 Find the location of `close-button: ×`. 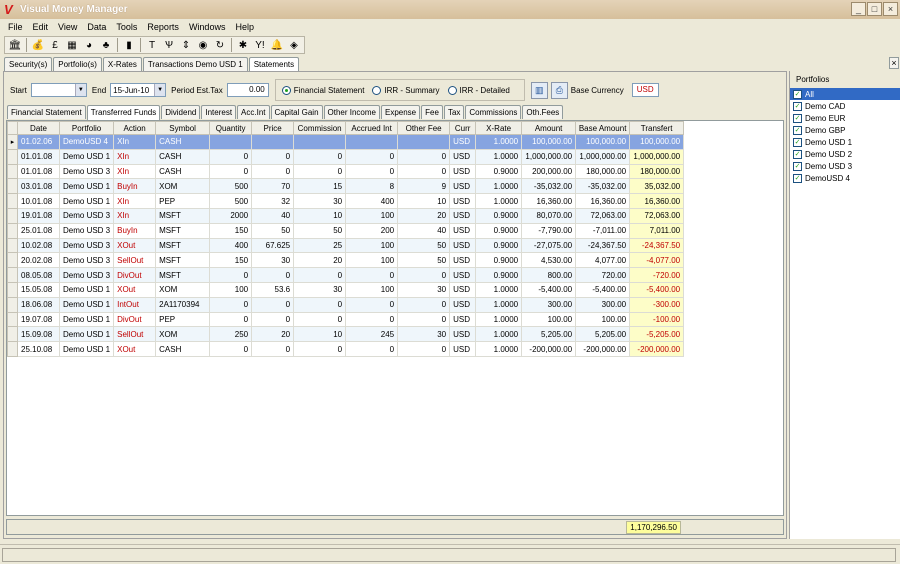

close-button: × is located at coordinates (890, 9).